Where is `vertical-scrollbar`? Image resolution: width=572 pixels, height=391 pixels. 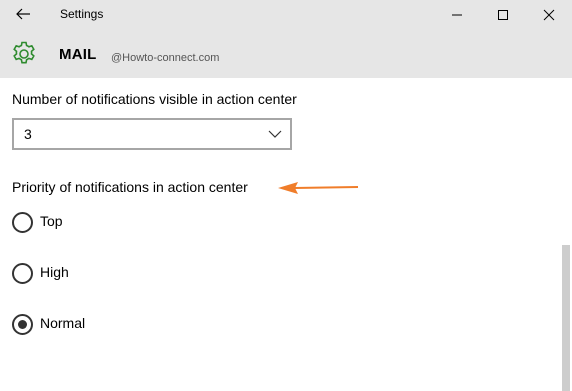 vertical-scrollbar is located at coordinates (566, 234).